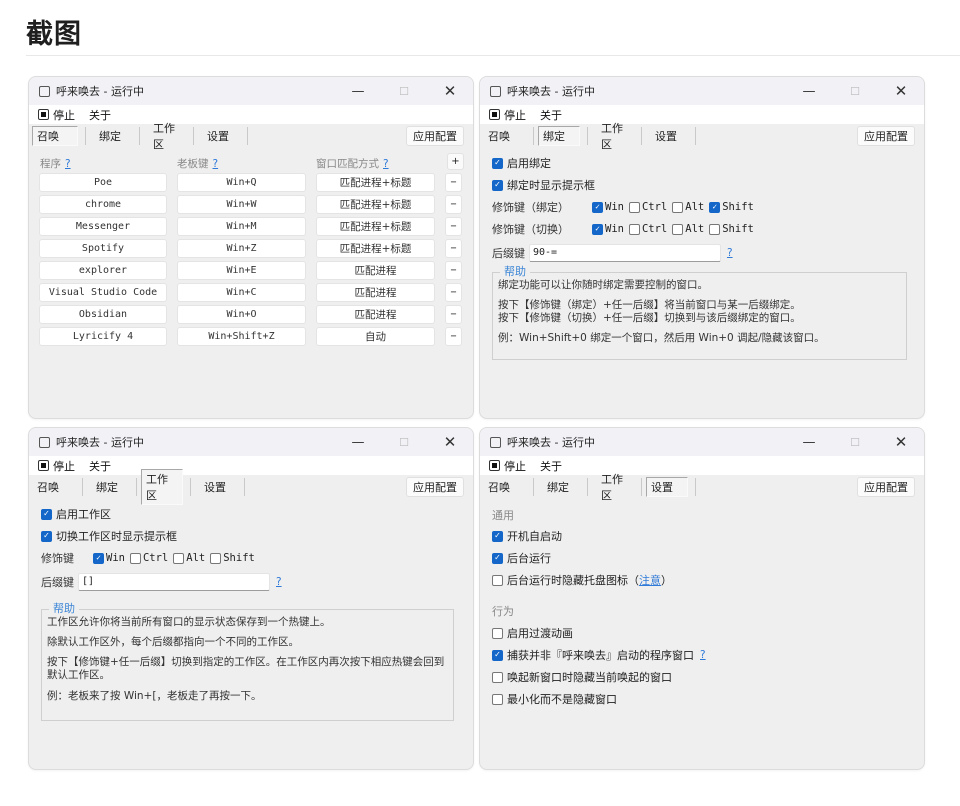 The width and height of the screenshot is (960, 806). I want to click on program-field: Poe, so click(103, 182).